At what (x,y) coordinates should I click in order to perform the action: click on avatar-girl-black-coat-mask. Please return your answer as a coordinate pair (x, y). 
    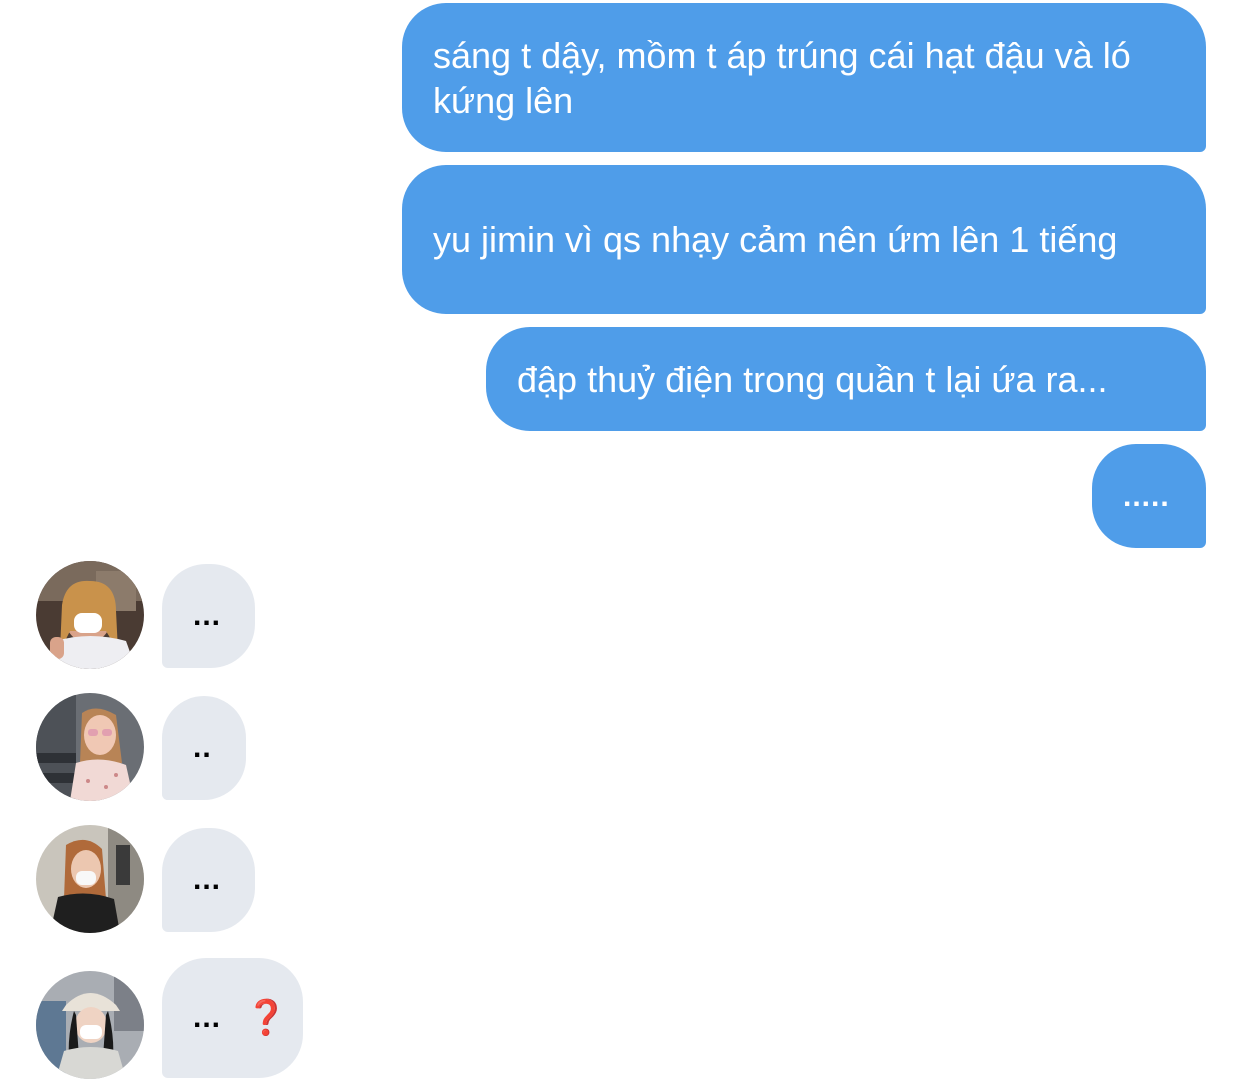
    Looking at the image, I should click on (90, 879).